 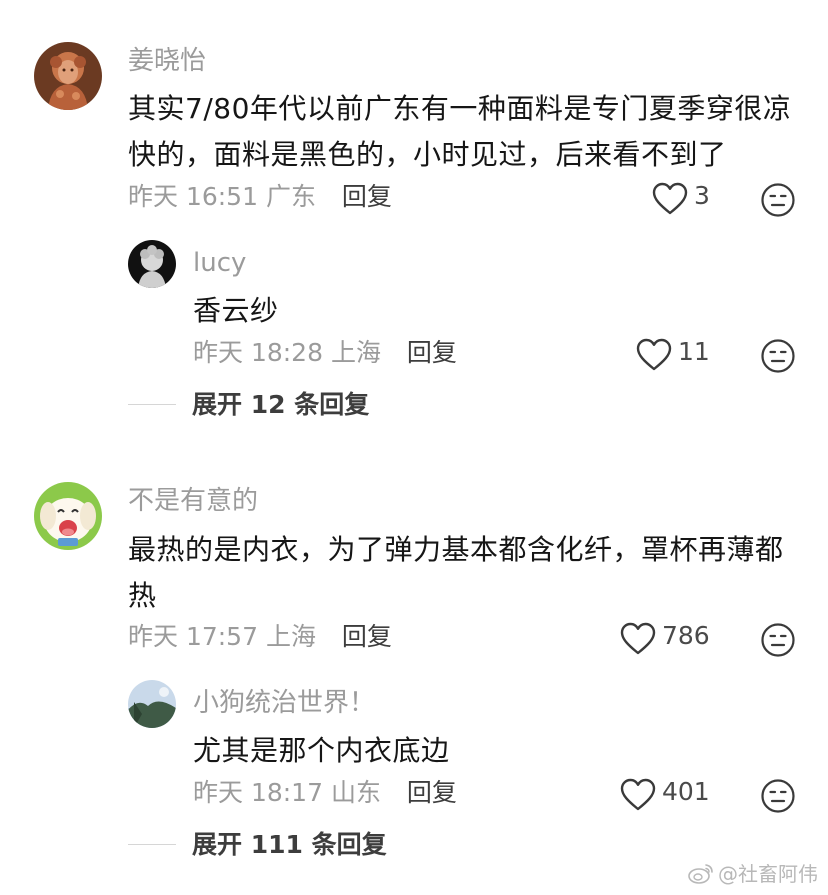 I want to click on landscape-avatar-icon, so click(x=152, y=704).